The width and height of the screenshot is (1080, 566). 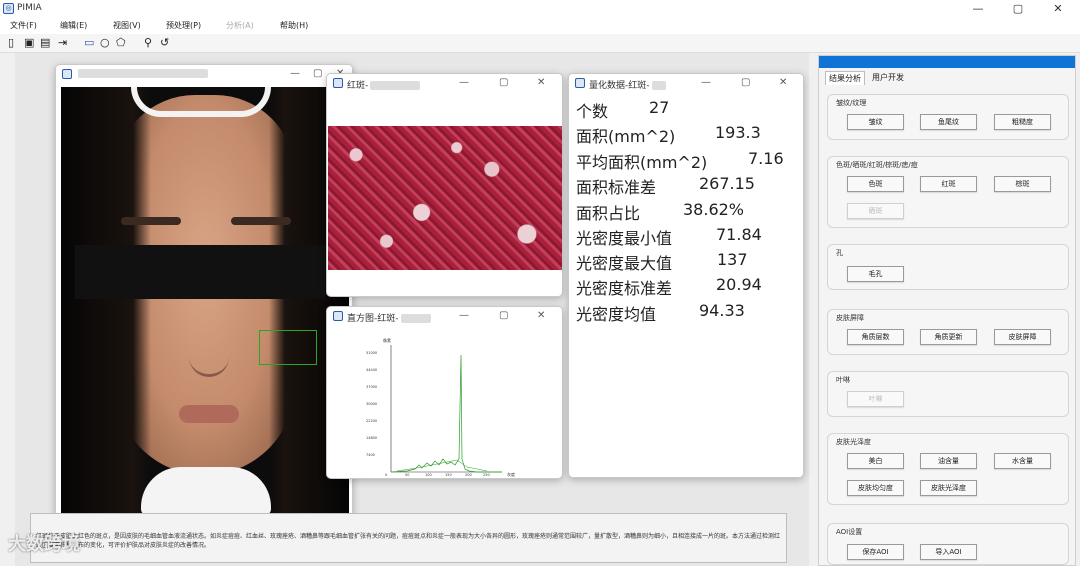 What do you see at coordinates (875, 274) in the screenshot?
I see `pore-button: 毛孔` at bounding box center [875, 274].